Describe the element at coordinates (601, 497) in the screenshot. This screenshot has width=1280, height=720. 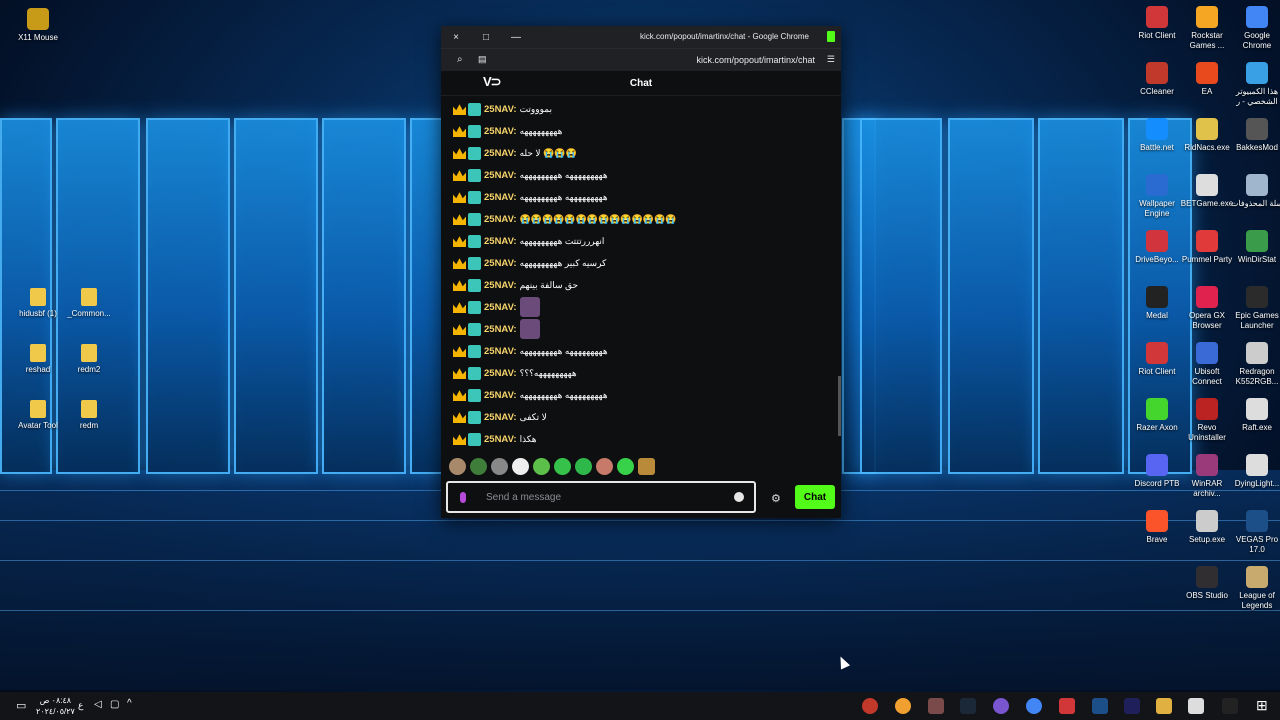
I see `chat-input: Send a message` at that location.